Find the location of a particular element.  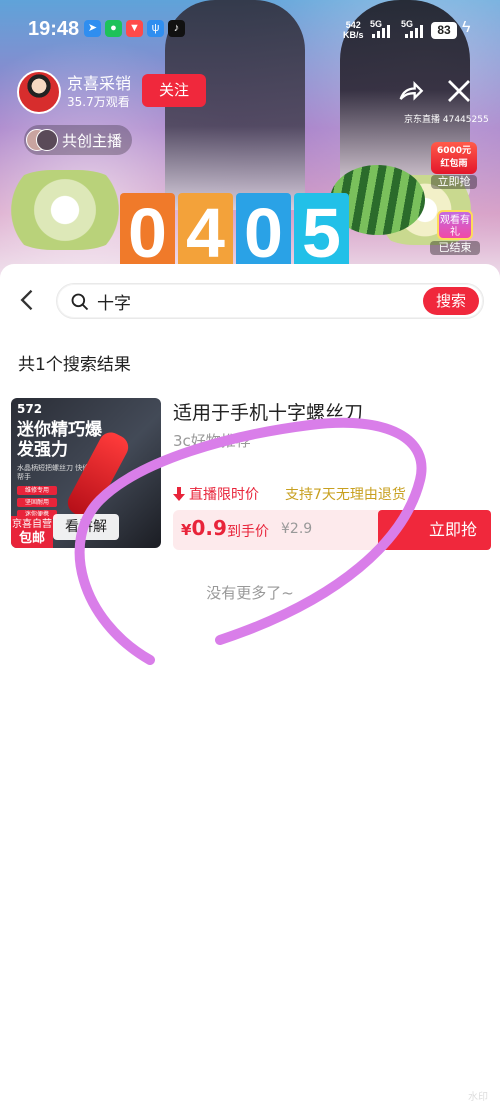

gift-status: 已结束 is located at coordinates (455, 248).